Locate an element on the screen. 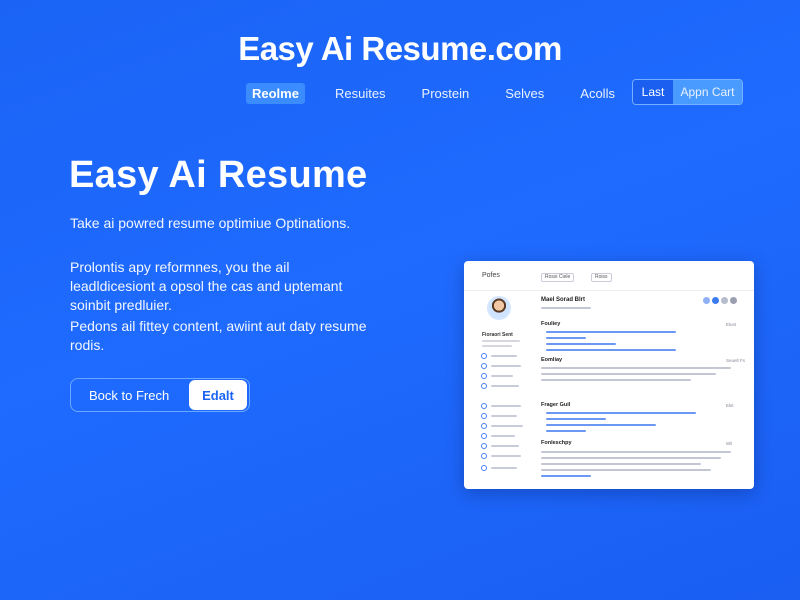 The height and width of the screenshot is (600, 800). section-title: Eomliay is located at coordinates (552, 360).